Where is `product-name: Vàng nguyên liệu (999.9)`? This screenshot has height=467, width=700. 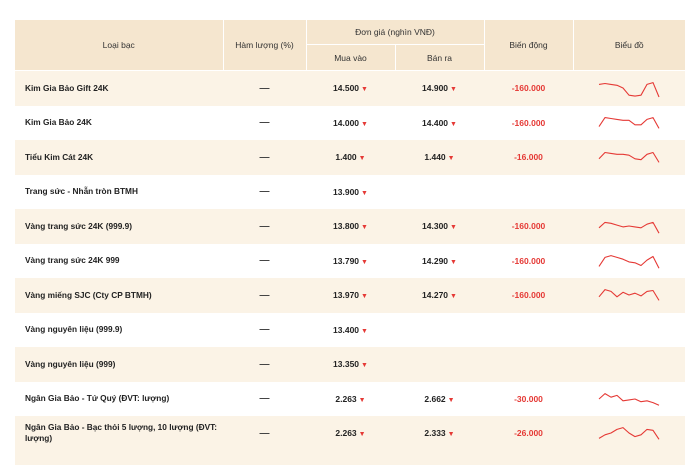
product-name: Vàng nguyên liệu (999.9) is located at coordinates (119, 329).